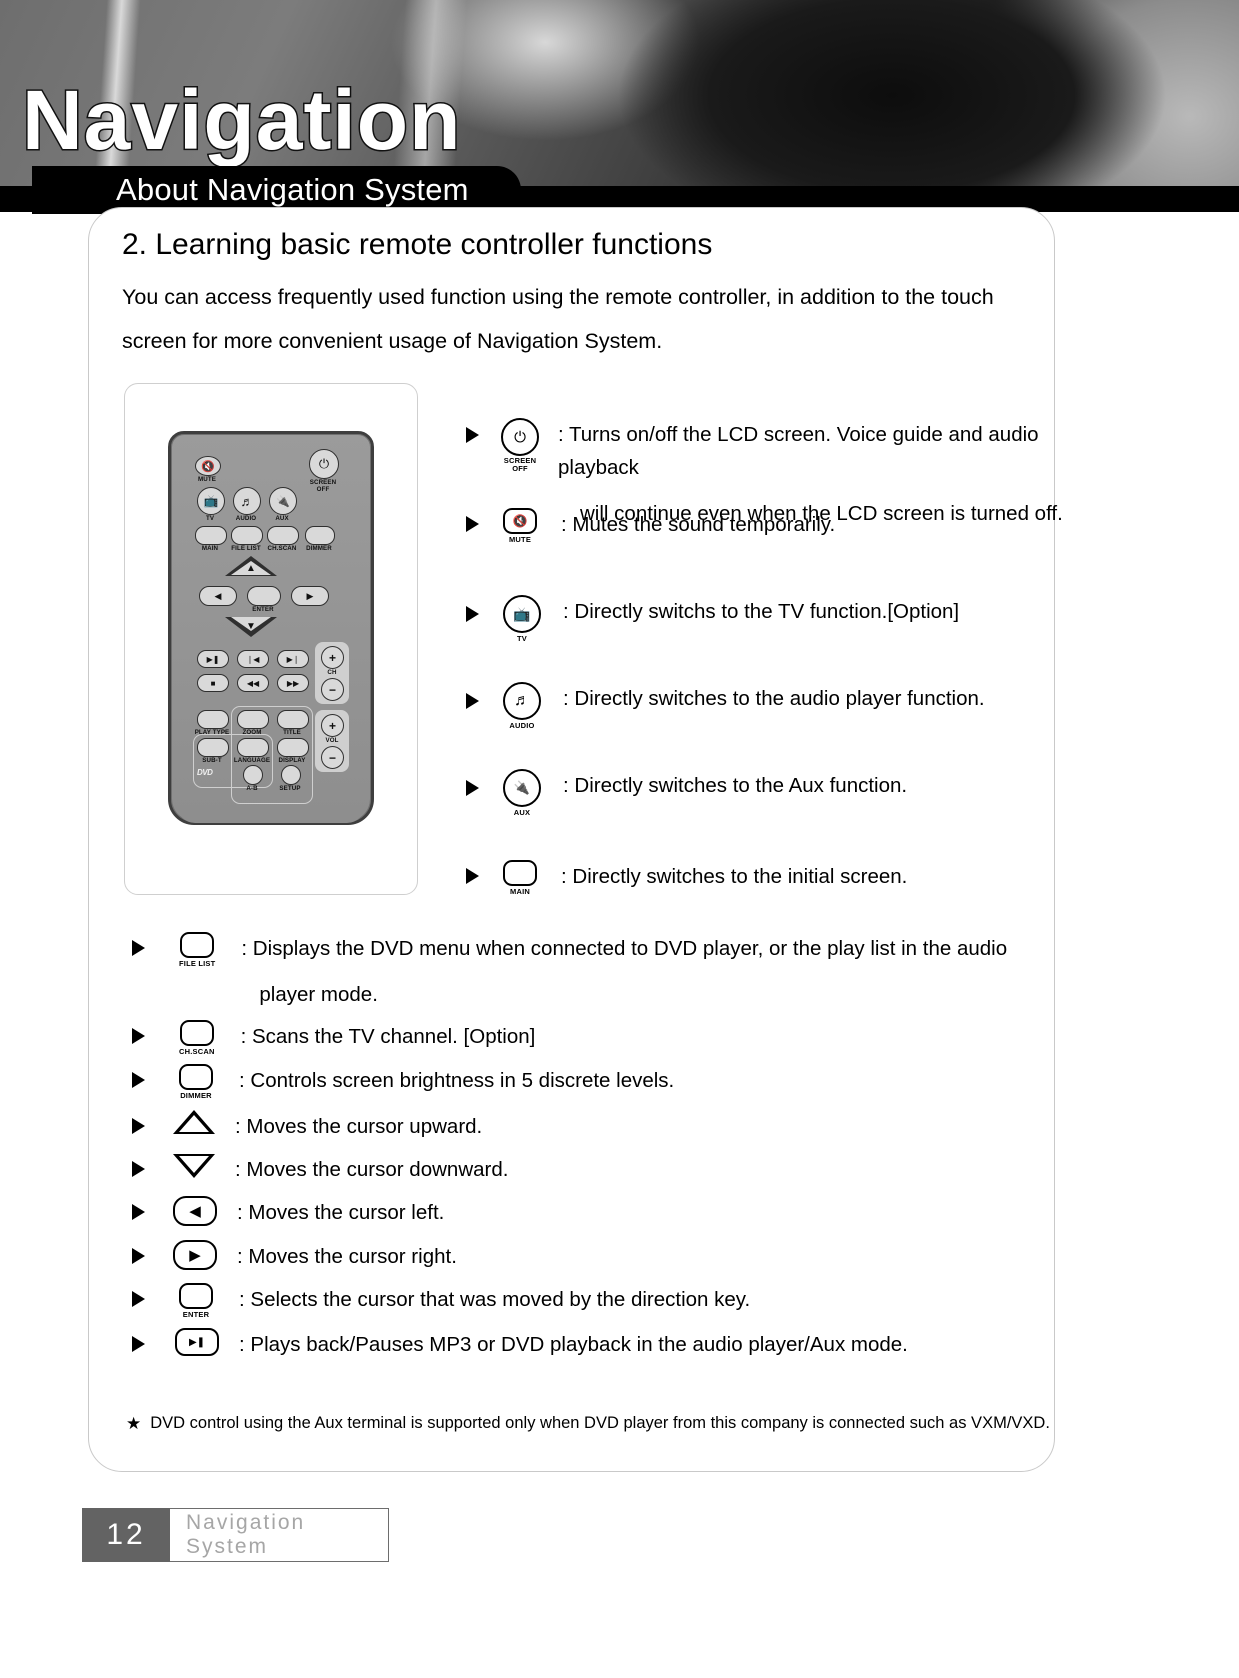 The image size is (1239, 1678). What do you see at coordinates (207, 479) in the screenshot?
I see `remote-mute-label: MUTE` at bounding box center [207, 479].